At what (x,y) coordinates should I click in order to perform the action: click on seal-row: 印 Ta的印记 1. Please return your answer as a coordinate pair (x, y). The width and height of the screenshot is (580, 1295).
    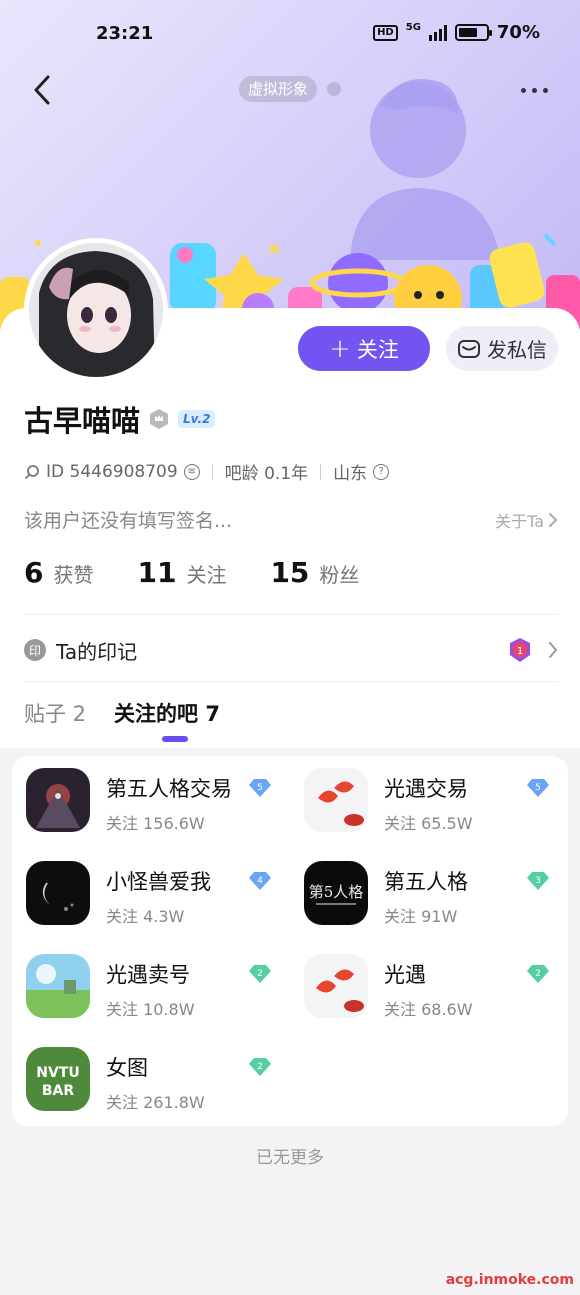
    Looking at the image, I should click on (291, 650).